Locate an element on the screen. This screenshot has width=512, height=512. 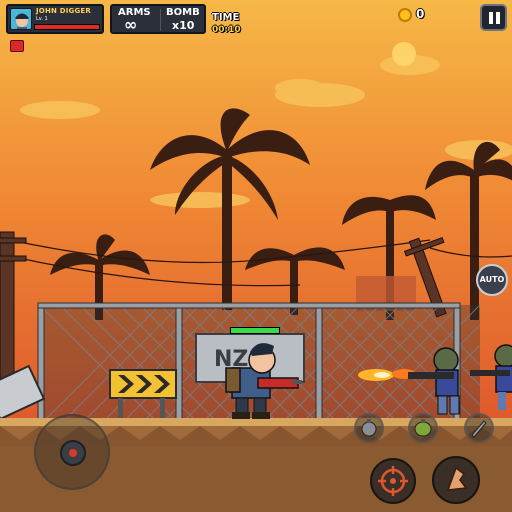
crosshair-icon is located at coordinates (393, 481).